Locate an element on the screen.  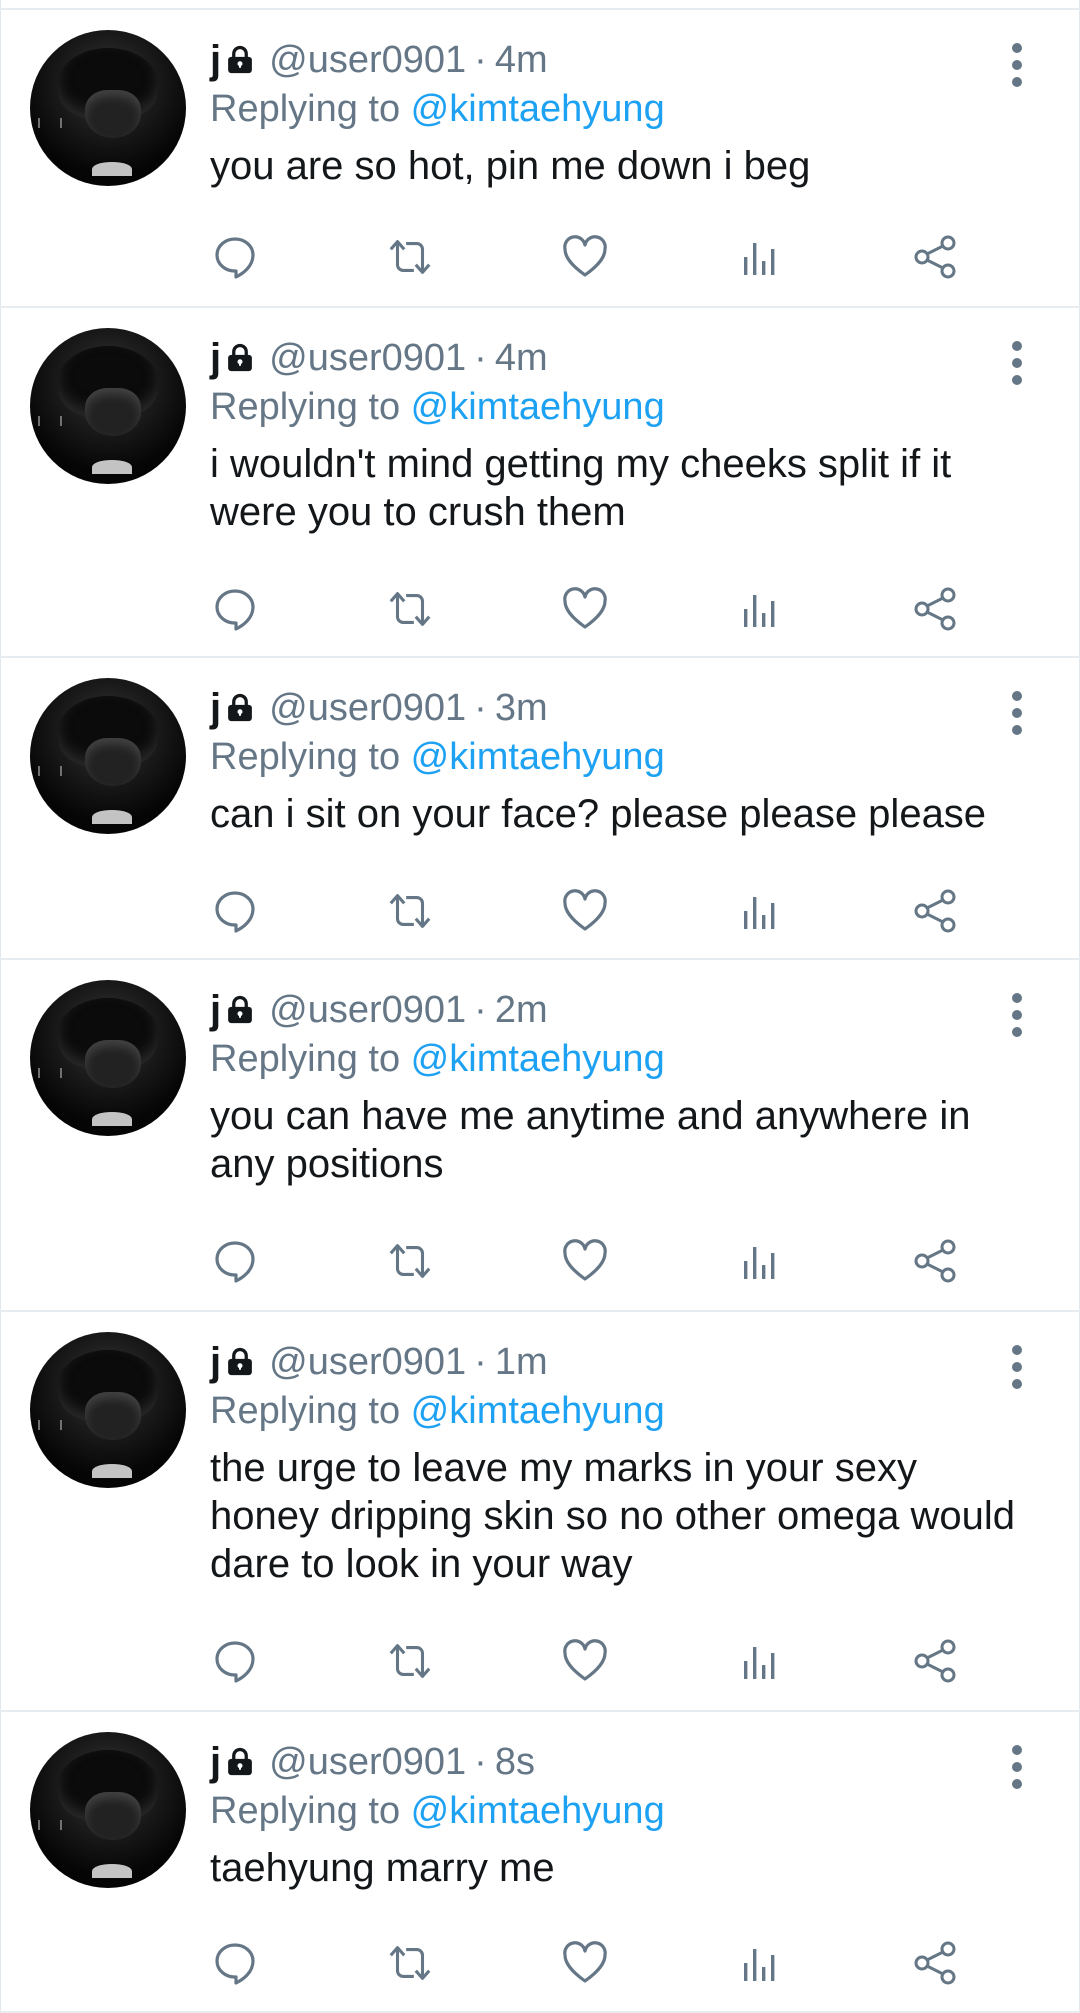
tweet-header: j @user0901 · 8s is located at coordinates (372, 1762).